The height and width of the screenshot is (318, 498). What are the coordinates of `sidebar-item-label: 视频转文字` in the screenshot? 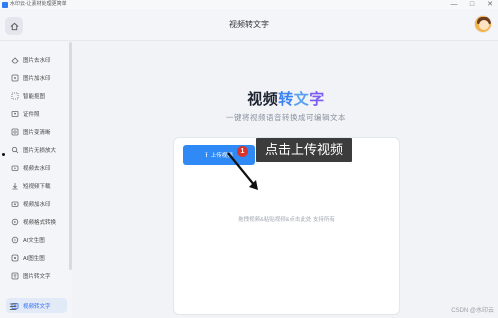 It's located at (37, 306).